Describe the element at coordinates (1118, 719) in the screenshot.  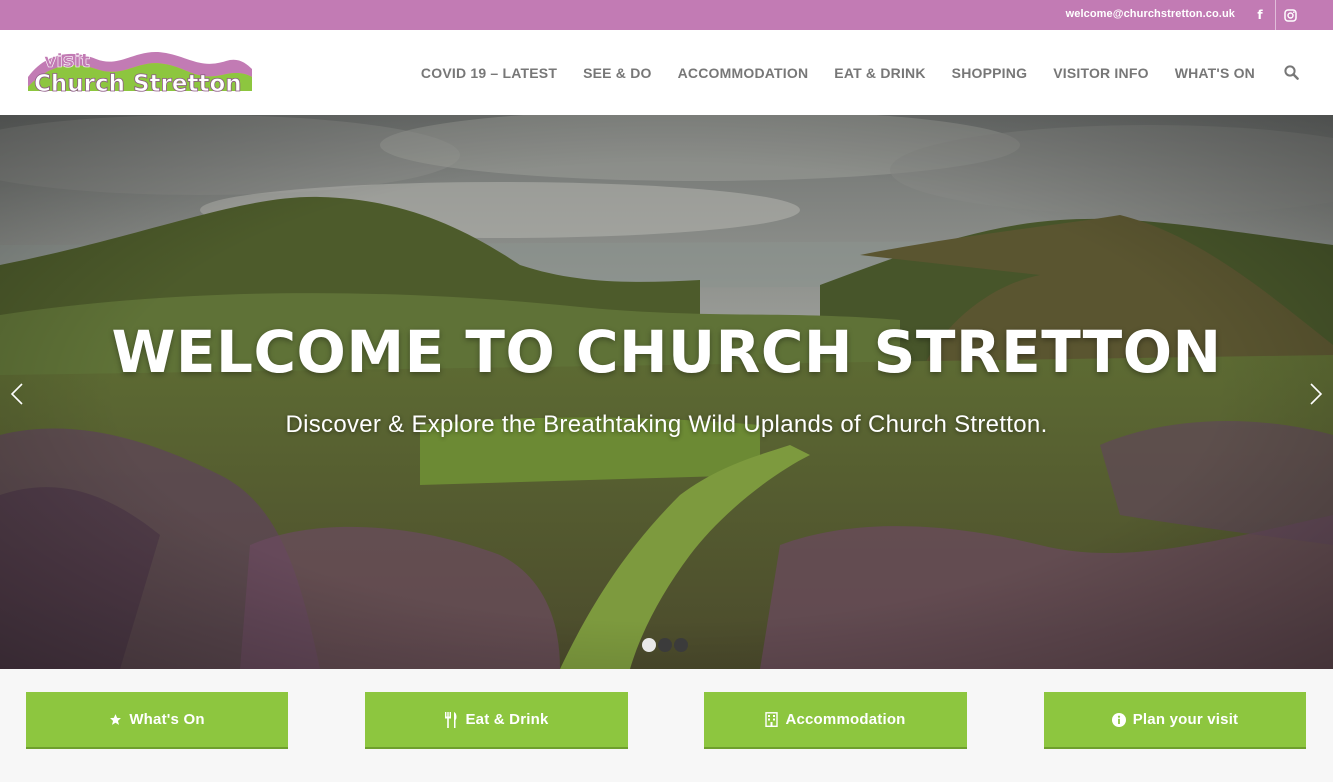
I see `info-icon` at that location.